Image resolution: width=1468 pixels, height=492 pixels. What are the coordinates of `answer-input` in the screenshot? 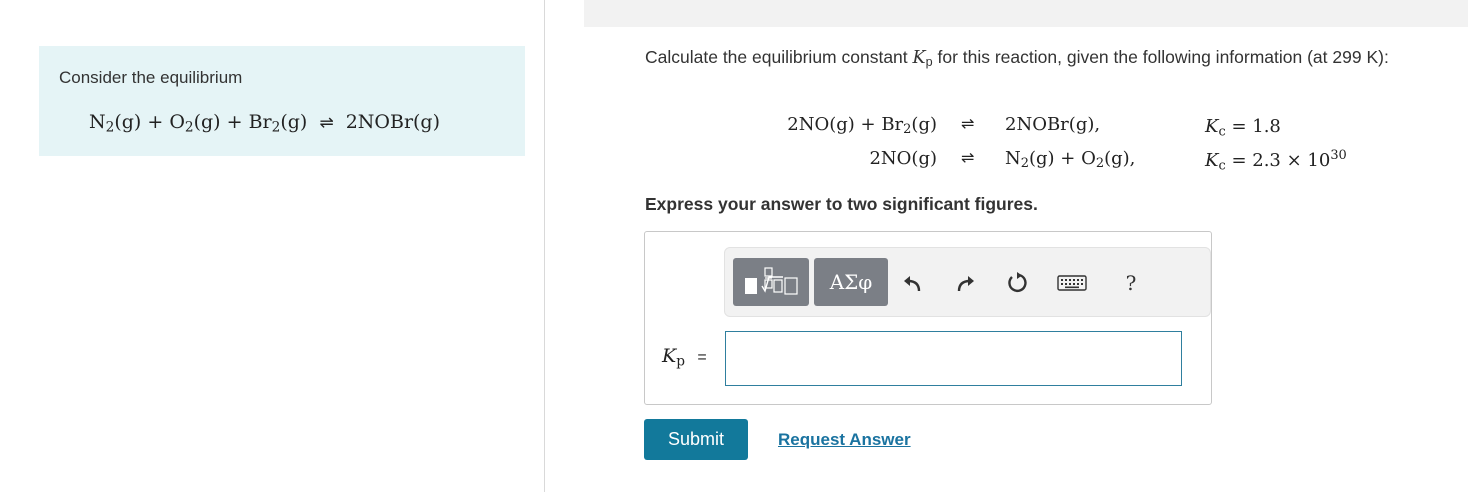 It's located at (953, 358).